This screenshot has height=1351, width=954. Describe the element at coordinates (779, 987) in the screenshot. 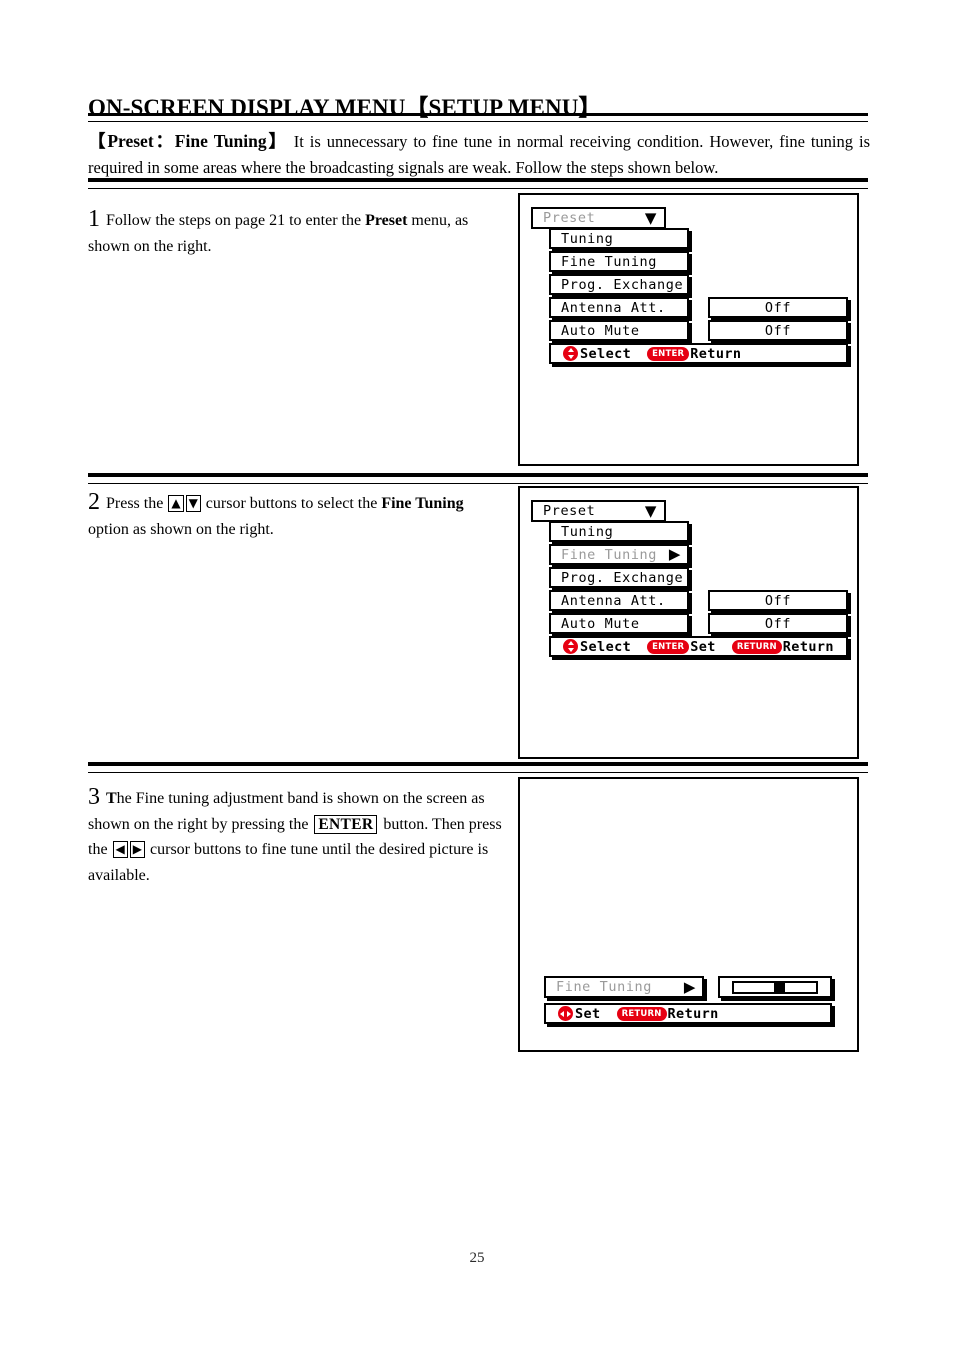

I see `osd3-band-knob` at that location.